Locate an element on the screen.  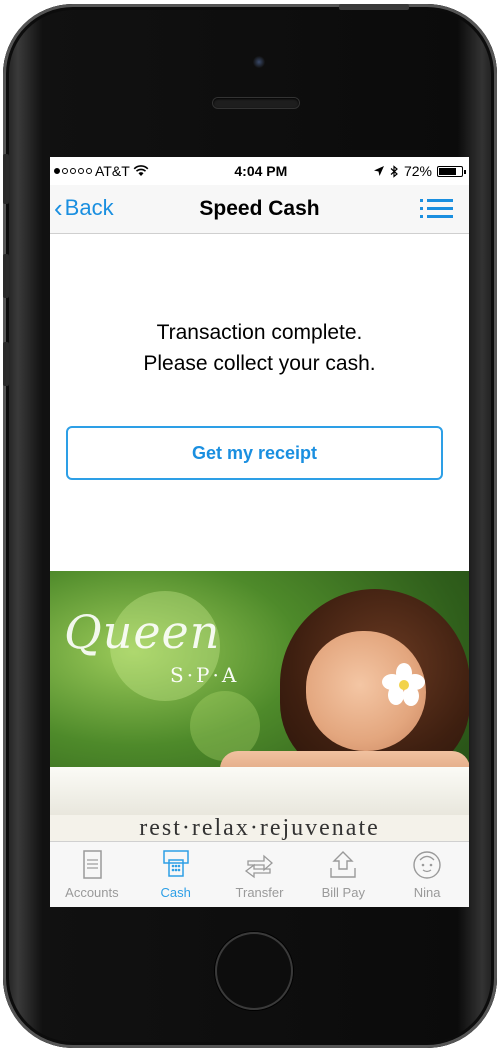
flower-icon is located at coordinates (403, 684).